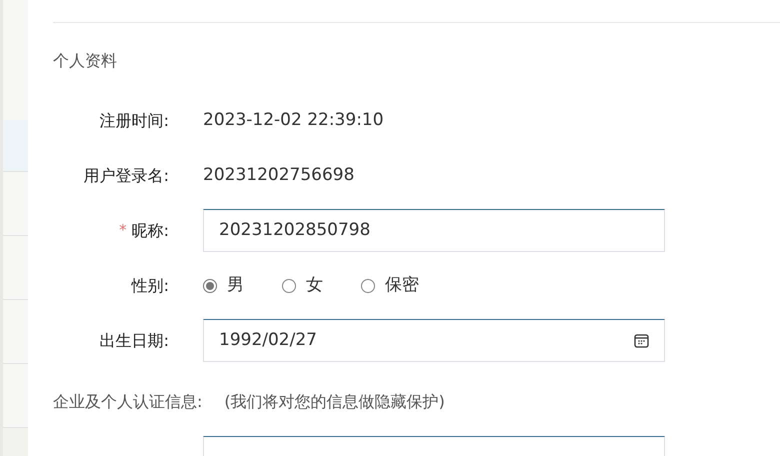  I want to click on section-title: 企业及个人认证信息:, so click(127, 402).